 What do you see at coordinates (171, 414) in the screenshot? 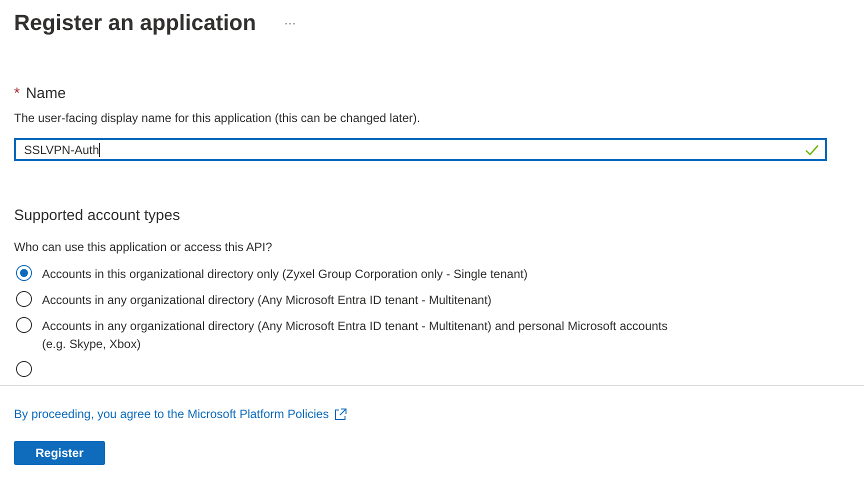
I see `policy-link: By proceeding, you agree to the Microsoft Platform Policies` at bounding box center [171, 414].